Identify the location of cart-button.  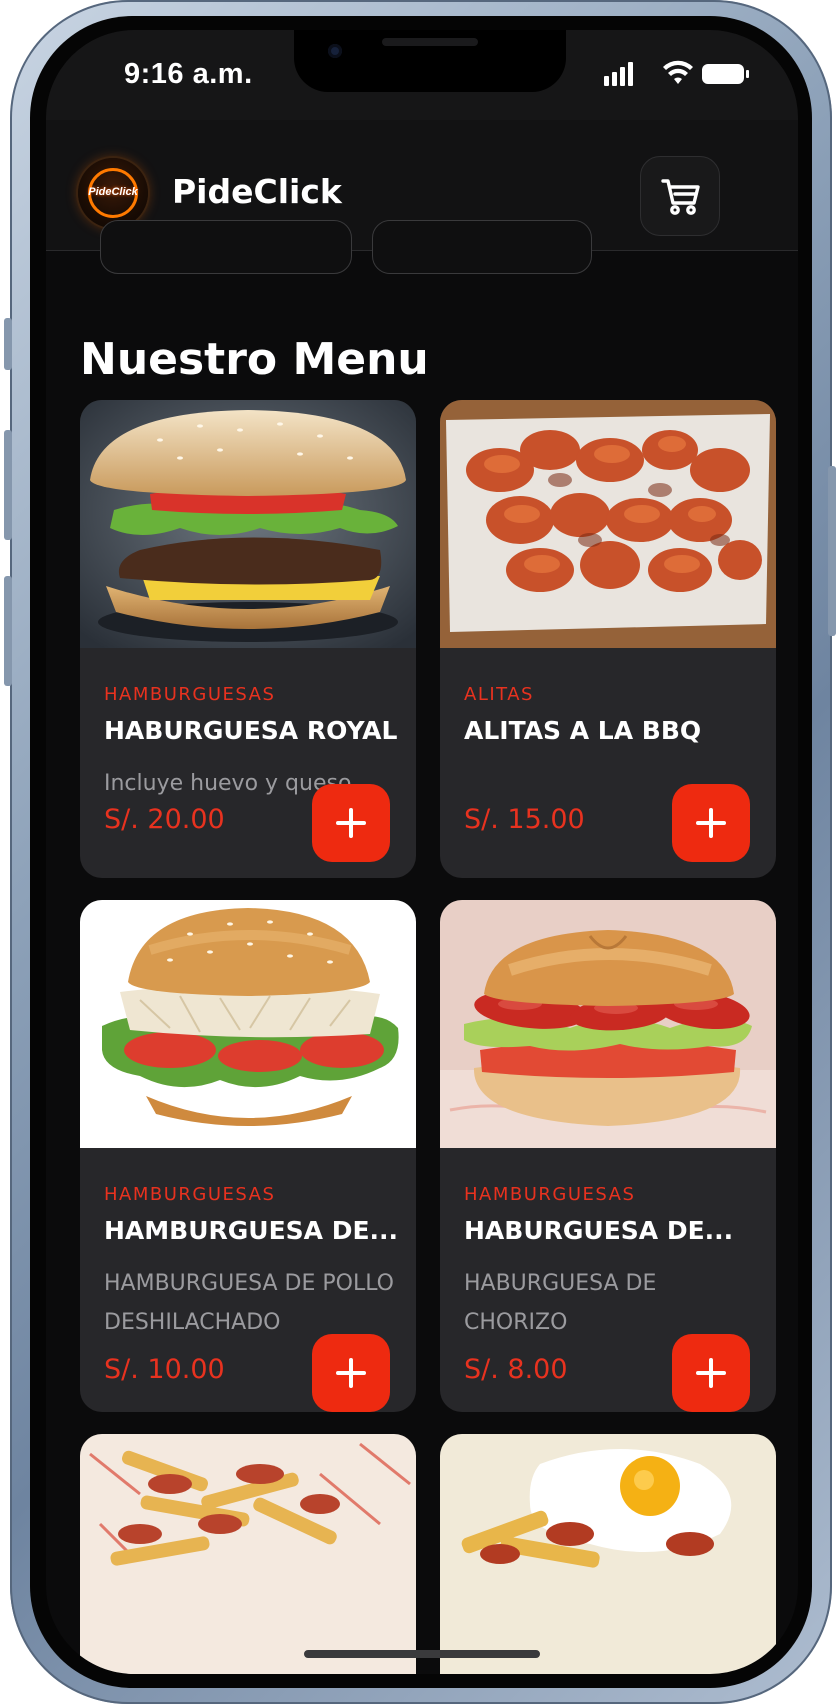
(680, 196).